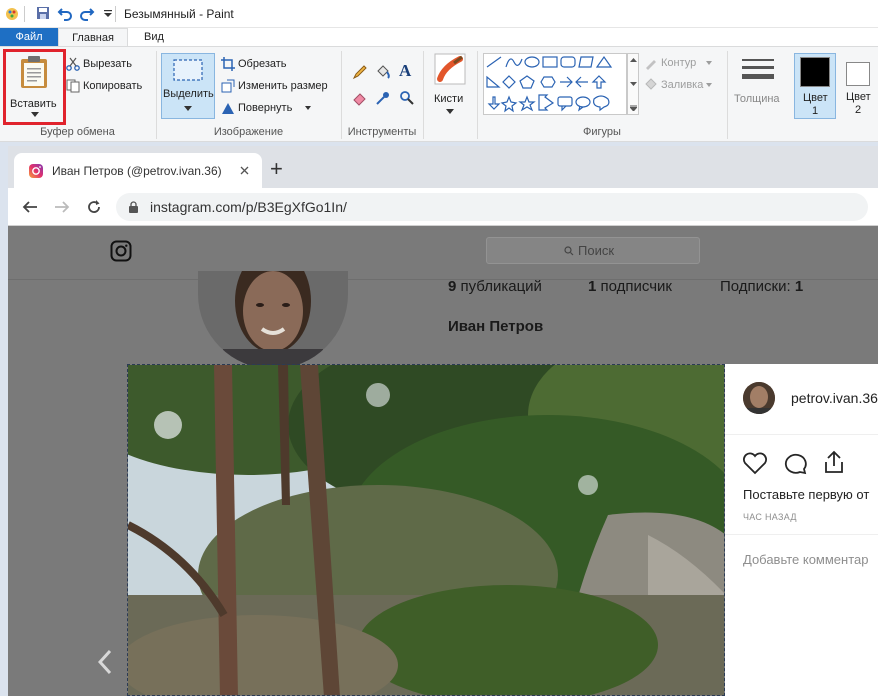  Describe the element at coordinates (761, 286) in the screenshot. I see `following-stat: Подписки: 1` at that location.